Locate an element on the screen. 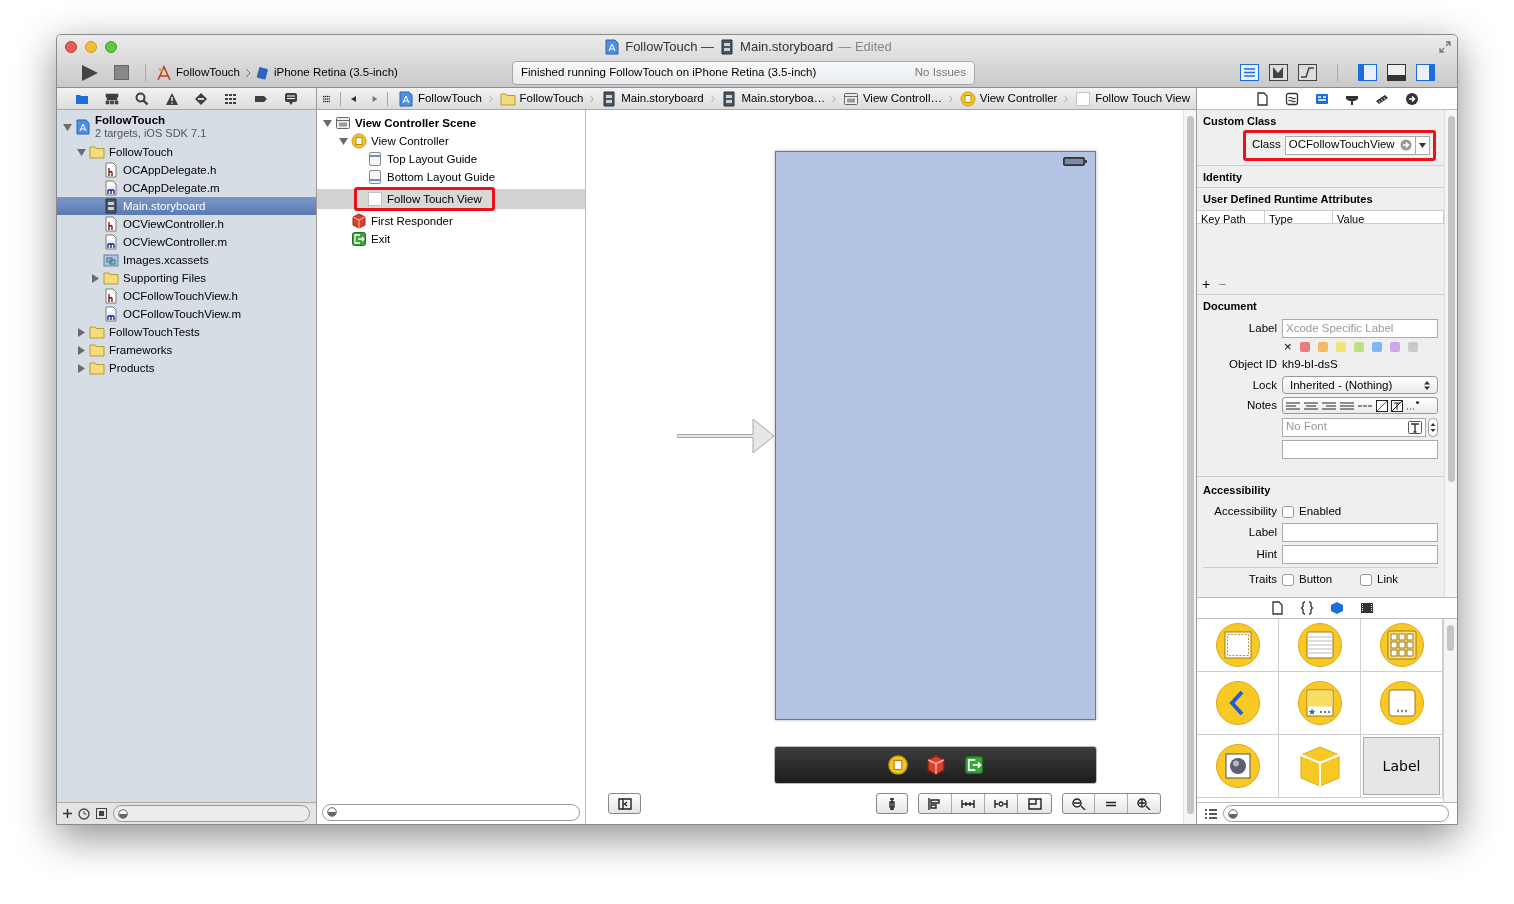 The height and width of the screenshot is (904, 1514). tree-row: Products is located at coordinates (186, 368).